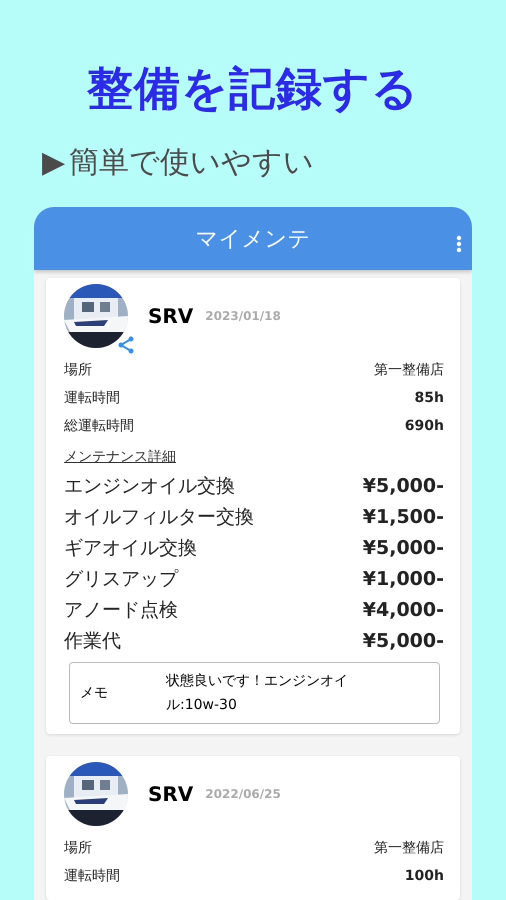  I want to click on triangle-marker: ▶, so click(54, 162).